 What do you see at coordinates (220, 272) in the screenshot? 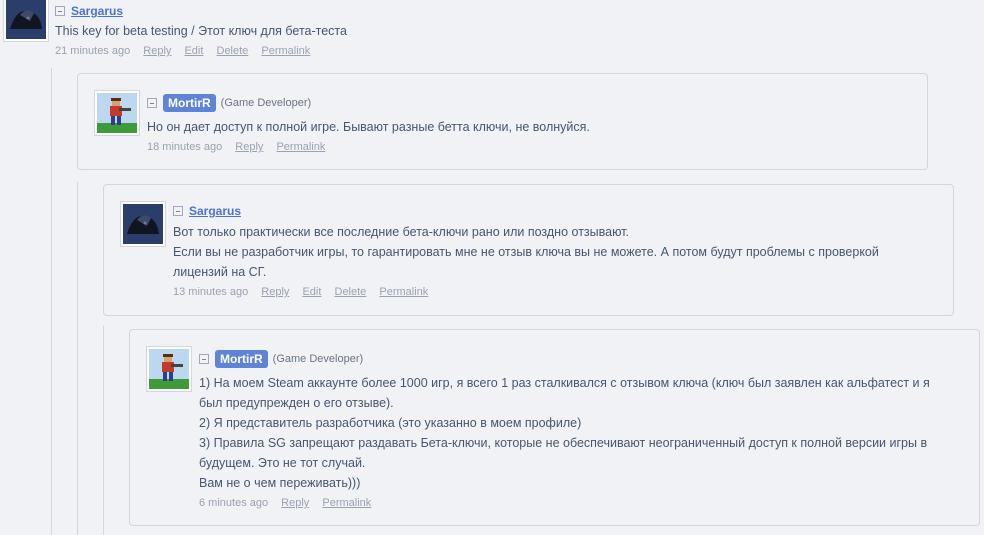
I see `comment-text-line: лицензий на СГ.` at bounding box center [220, 272].